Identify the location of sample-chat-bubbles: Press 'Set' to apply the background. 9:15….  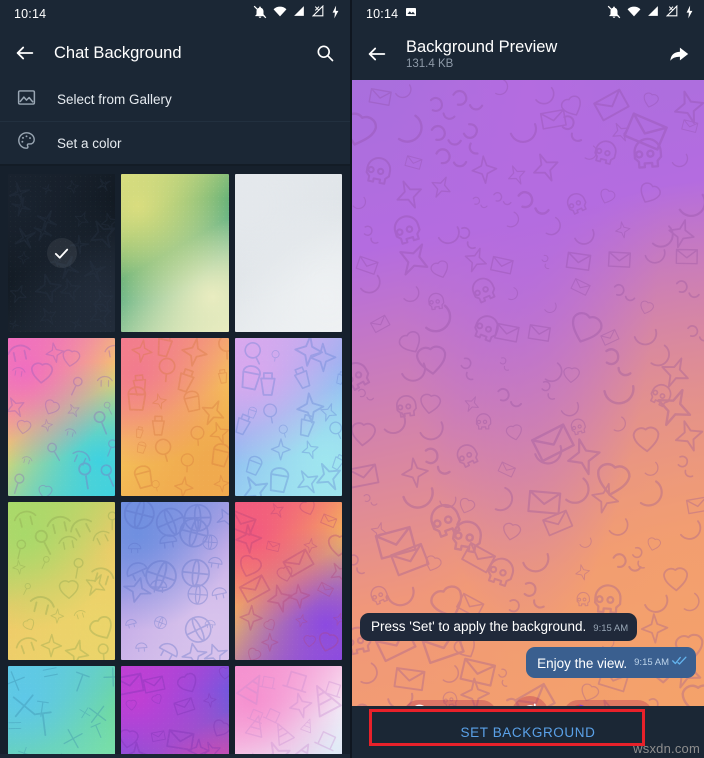
(528, 648).